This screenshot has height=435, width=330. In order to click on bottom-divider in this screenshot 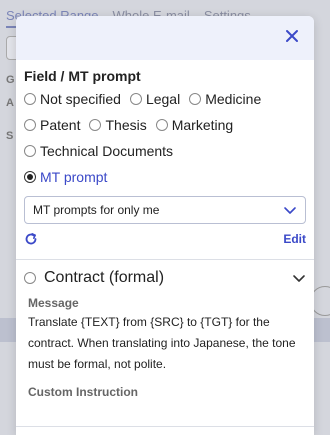, I will do `click(165, 426)`.